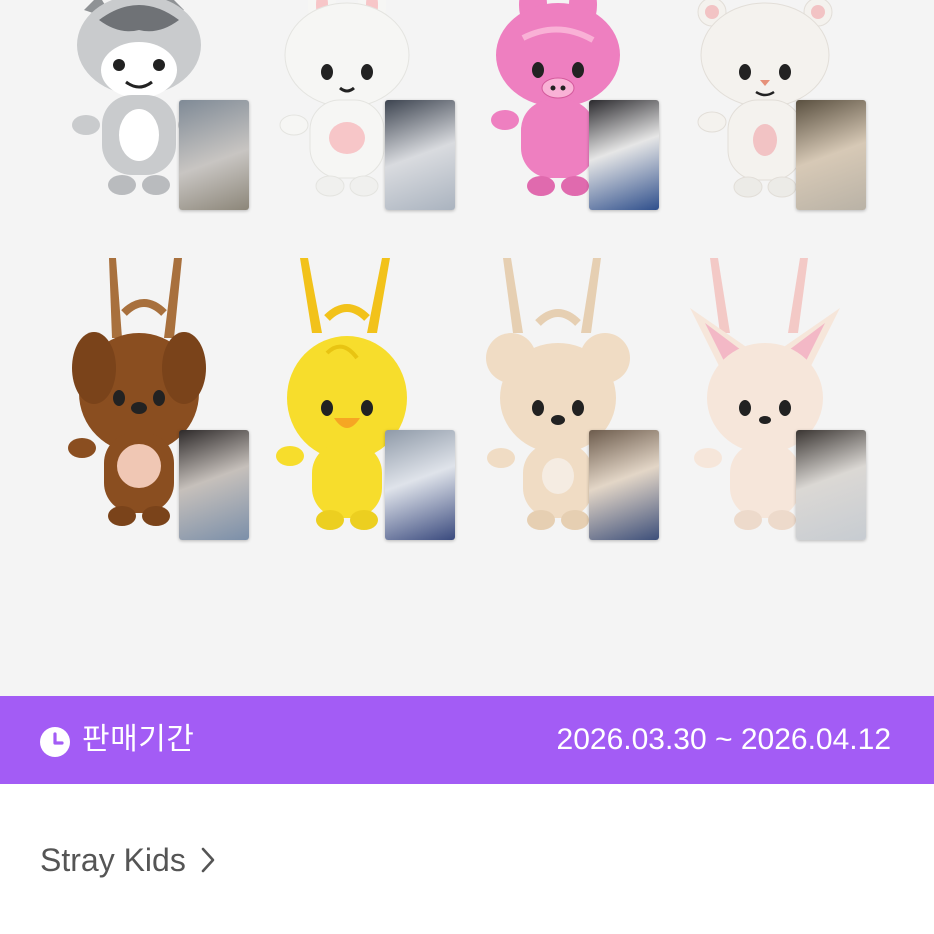  I want to click on plush-cat, so click(790, 120).